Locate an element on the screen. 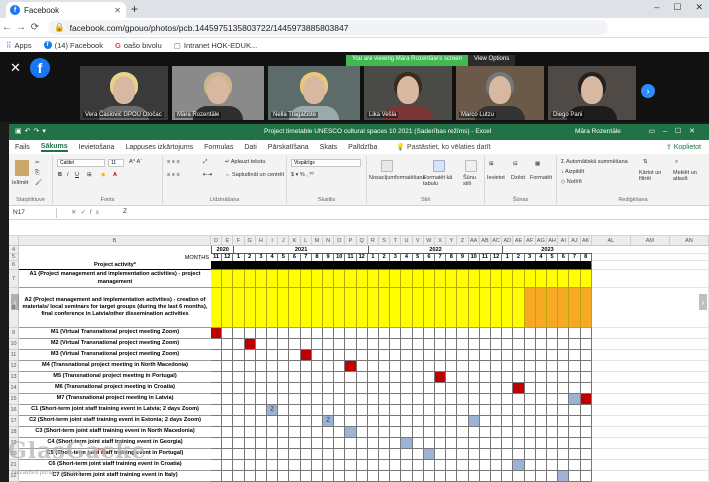 The image size is (709, 482). conditional-format-button: Nosacījumformatēšana is located at coordinates (397, 178).